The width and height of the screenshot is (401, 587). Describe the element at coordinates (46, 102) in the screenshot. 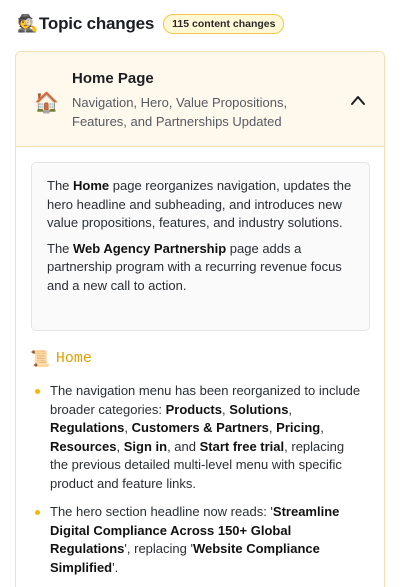

I see `house-icon: 🏠` at that location.